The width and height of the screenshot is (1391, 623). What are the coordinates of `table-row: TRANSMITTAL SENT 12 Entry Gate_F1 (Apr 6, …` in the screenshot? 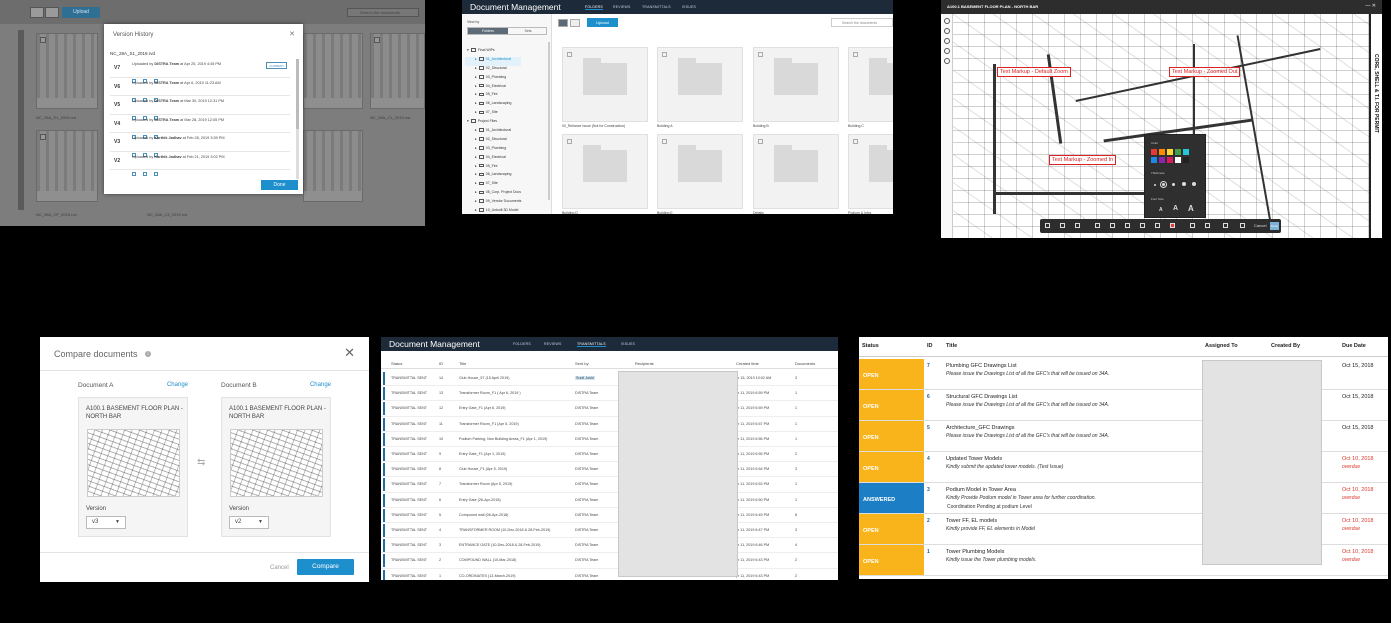 It's located at (609, 409).